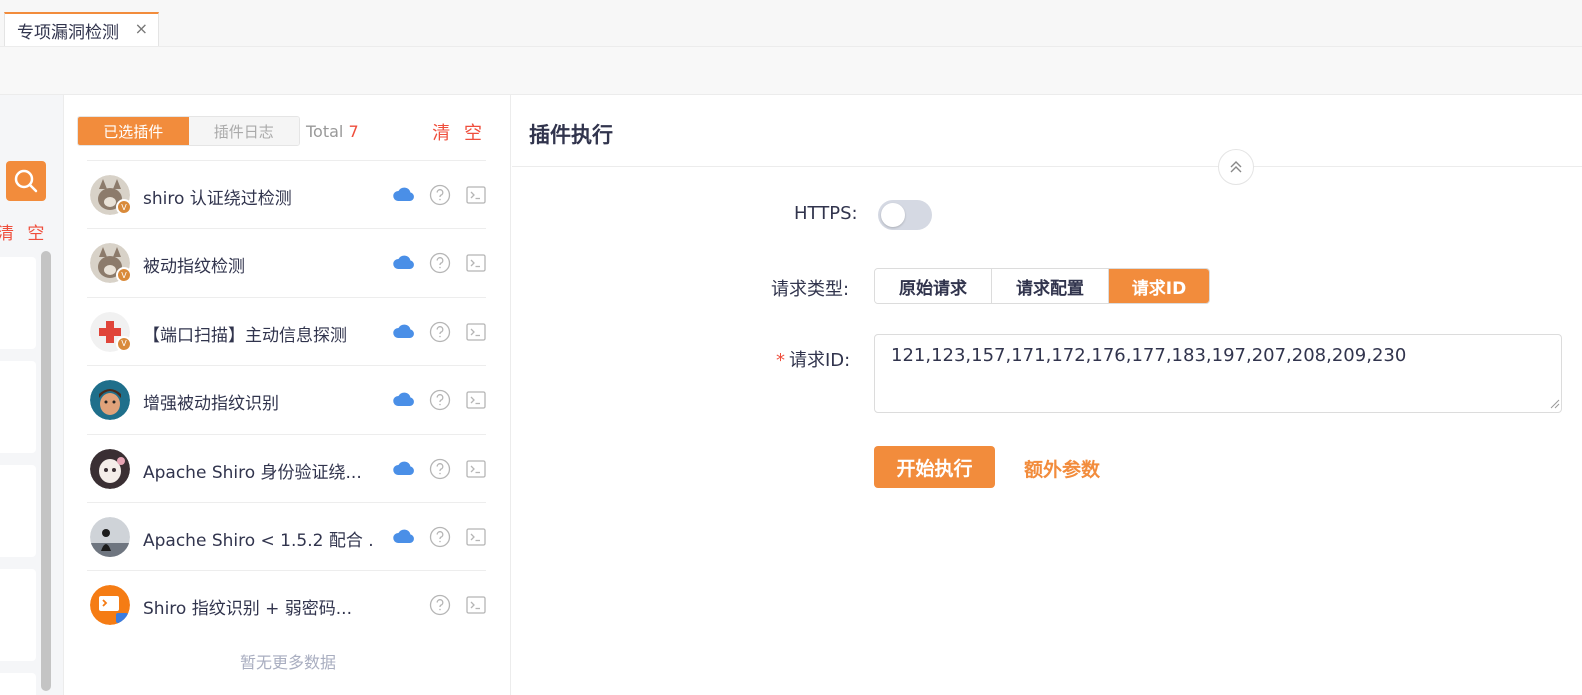 This screenshot has width=1582, height=695. What do you see at coordinates (353, 131) in the screenshot?
I see `total-number: 7` at bounding box center [353, 131].